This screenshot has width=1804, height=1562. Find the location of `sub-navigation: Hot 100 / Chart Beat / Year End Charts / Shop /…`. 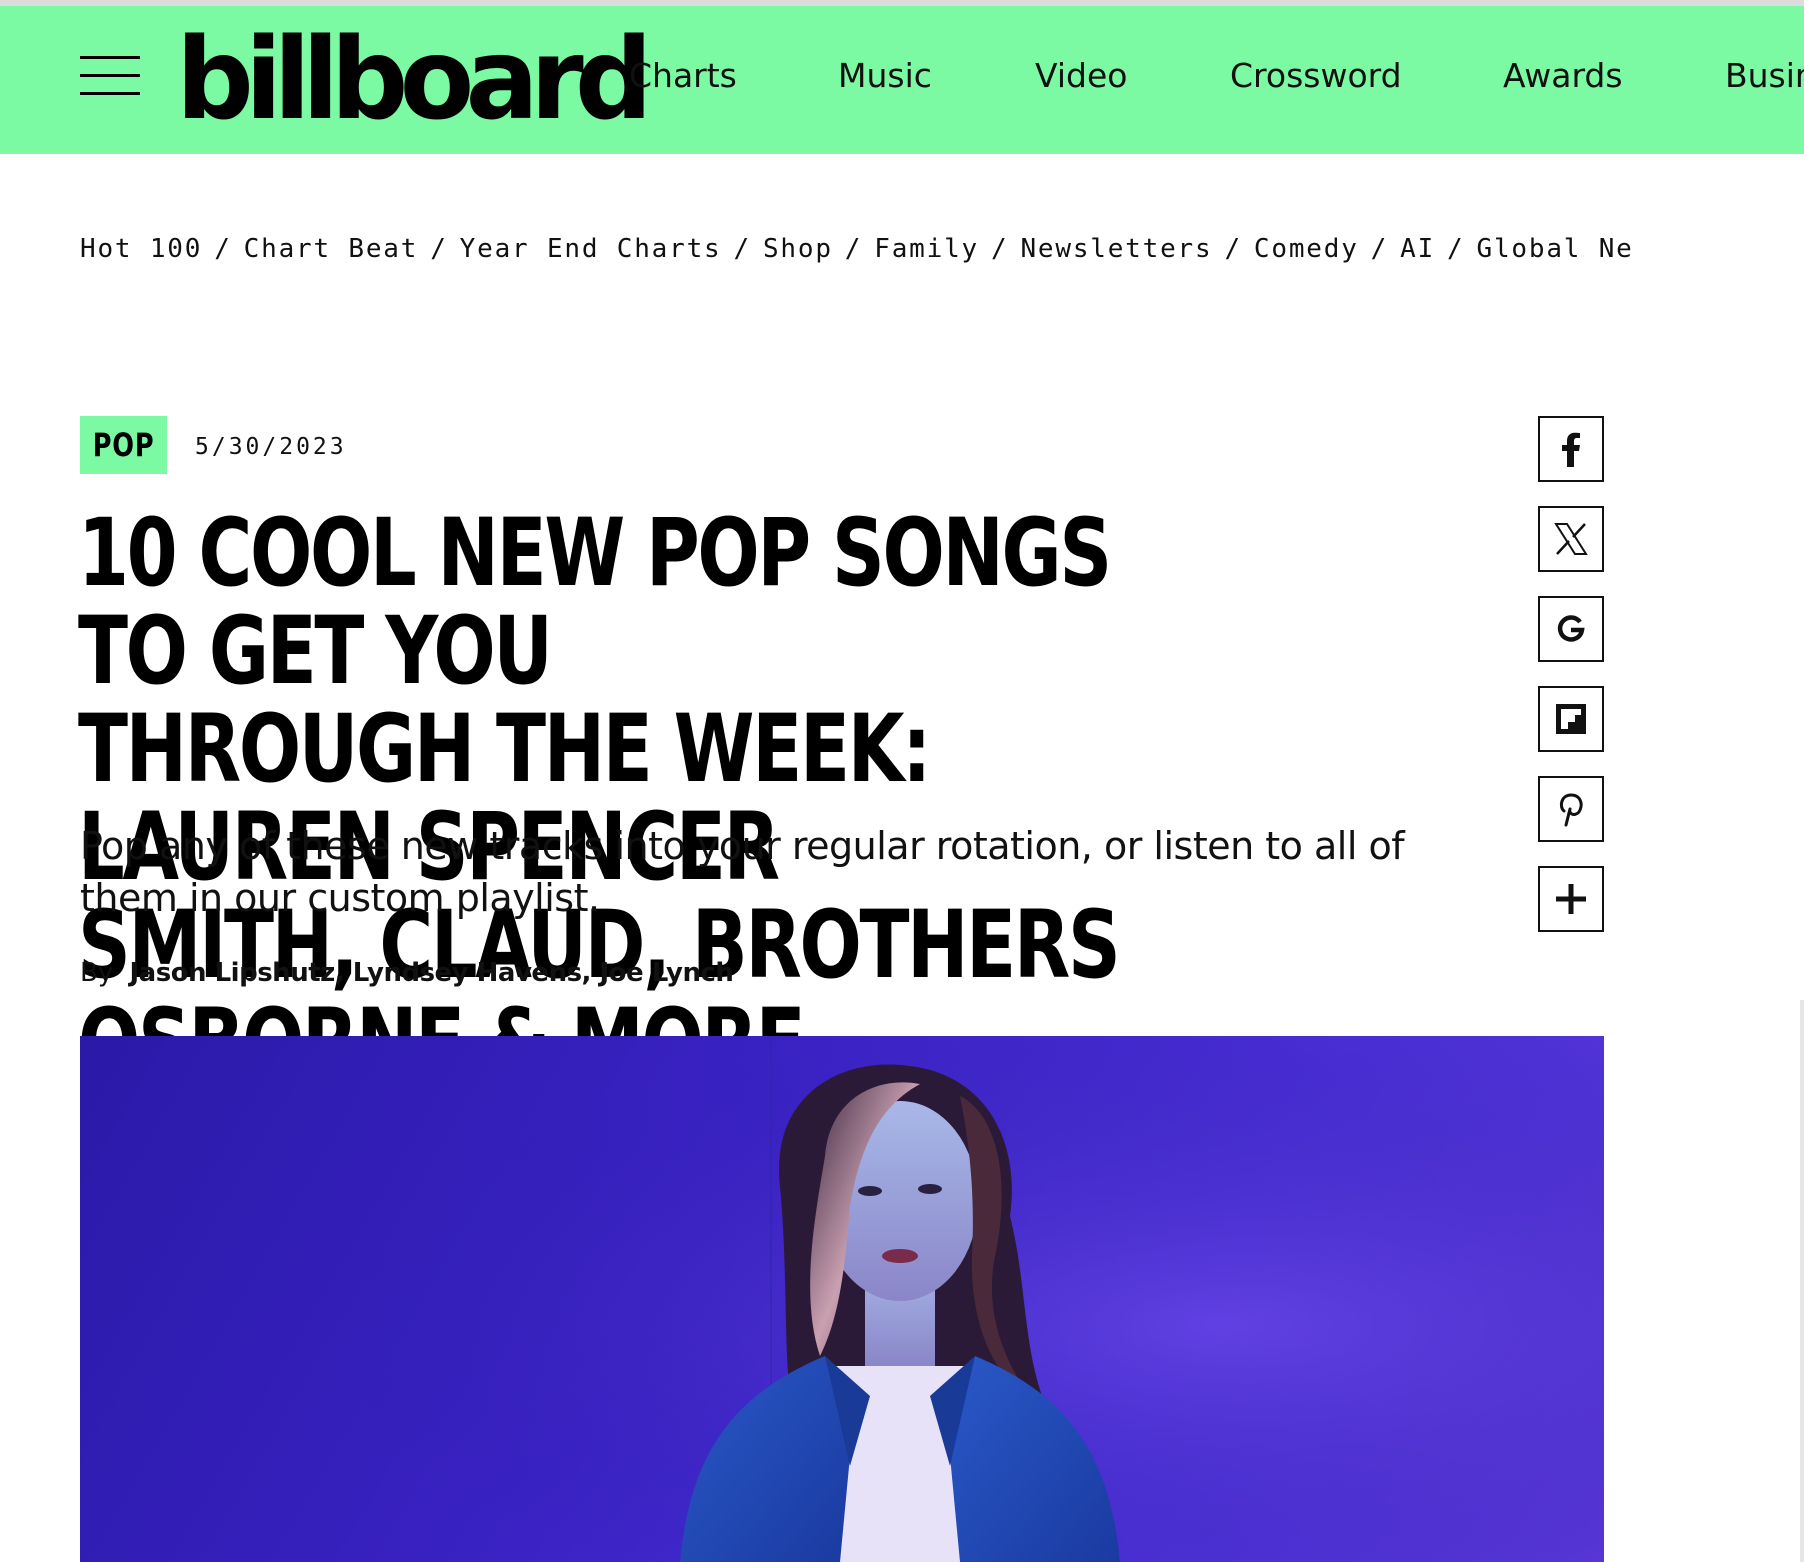

sub-navigation: Hot 100 / Chart Beat / Year End Charts / Shop /… is located at coordinates (857, 249).